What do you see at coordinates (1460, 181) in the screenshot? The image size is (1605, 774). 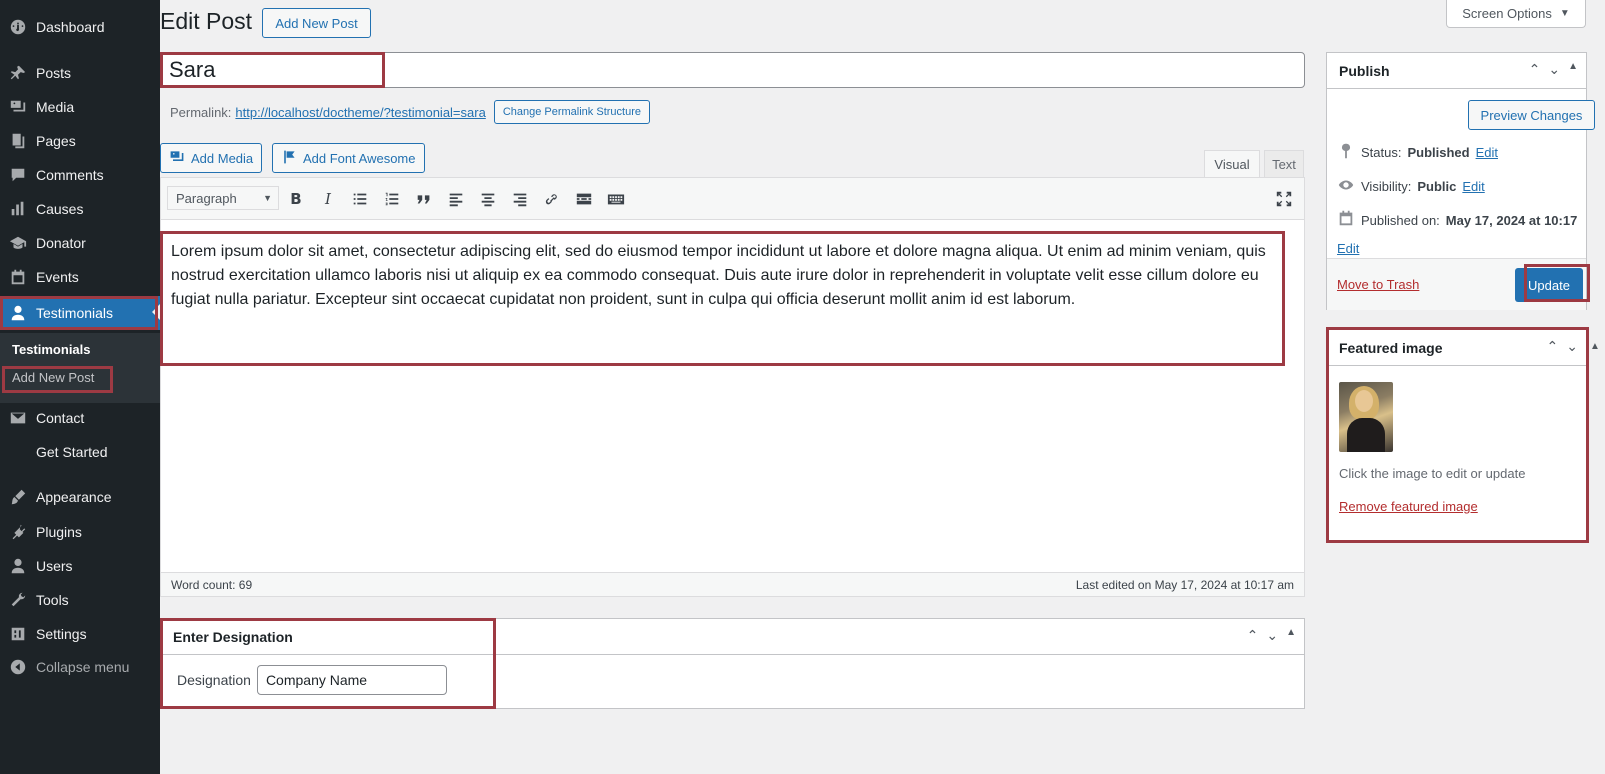 I see `publish-metabox: Publish ⌃ ⌄ ▲ Preview Changes Status` at bounding box center [1460, 181].